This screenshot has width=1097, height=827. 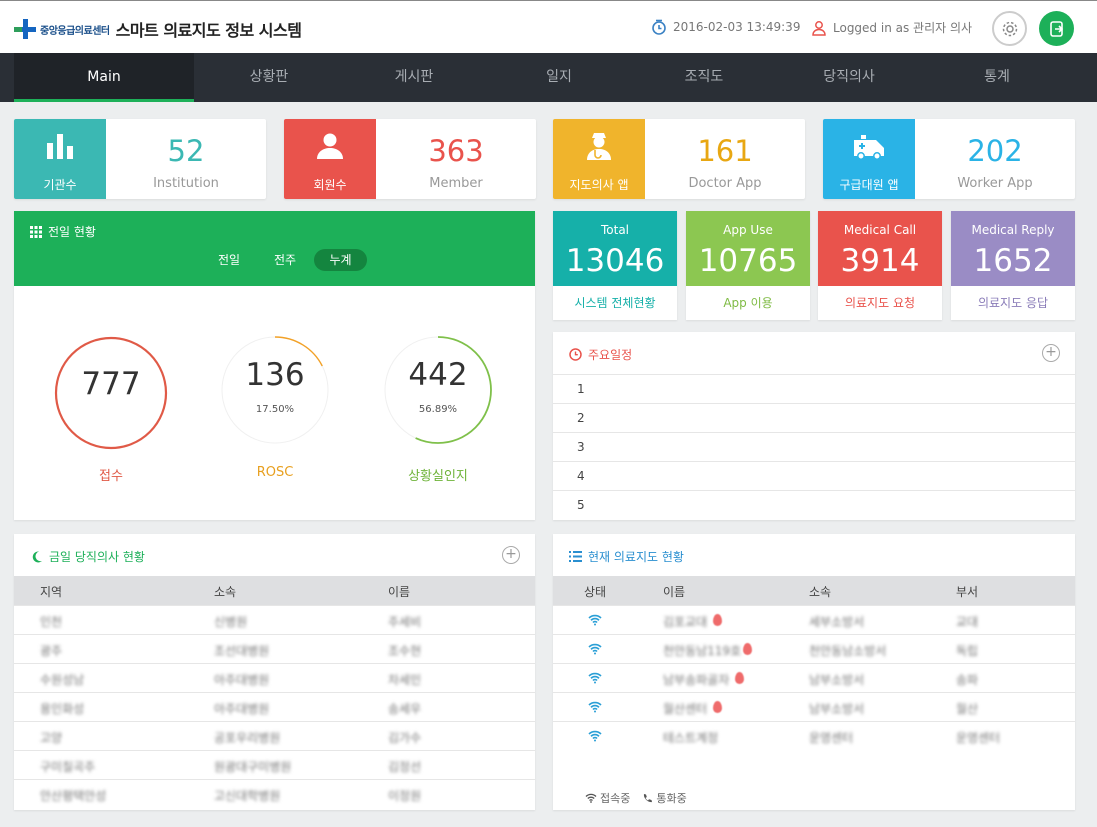 What do you see at coordinates (51, 651) in the screenshot?
I see `table-cell: 광주` at bounding box center [51, 651].